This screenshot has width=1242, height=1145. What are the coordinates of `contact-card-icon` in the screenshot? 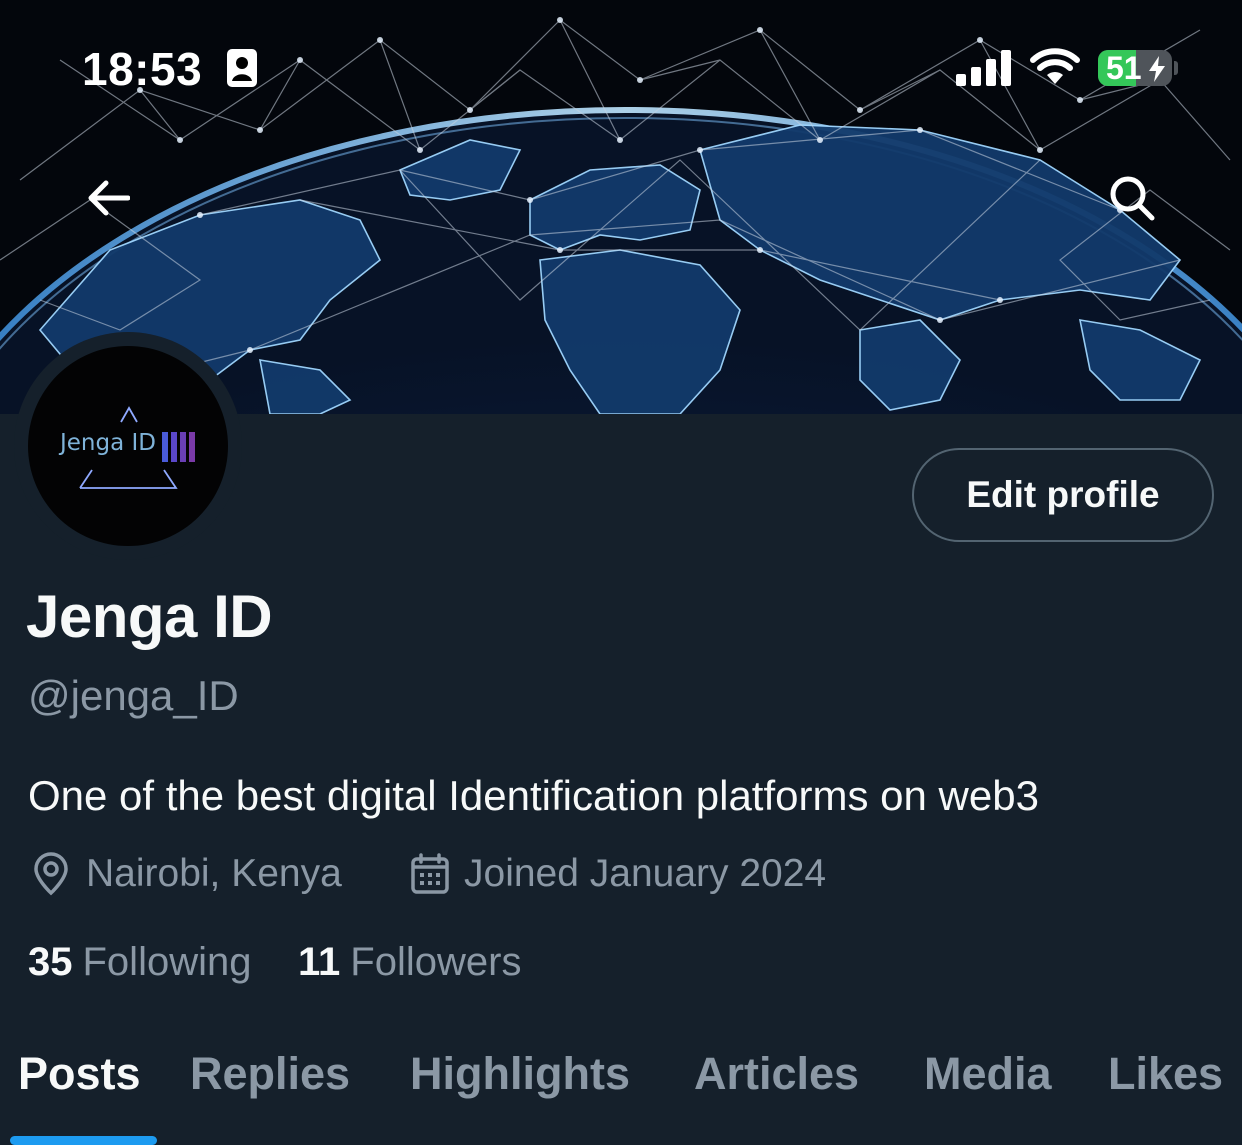 It's located at (242, 68).